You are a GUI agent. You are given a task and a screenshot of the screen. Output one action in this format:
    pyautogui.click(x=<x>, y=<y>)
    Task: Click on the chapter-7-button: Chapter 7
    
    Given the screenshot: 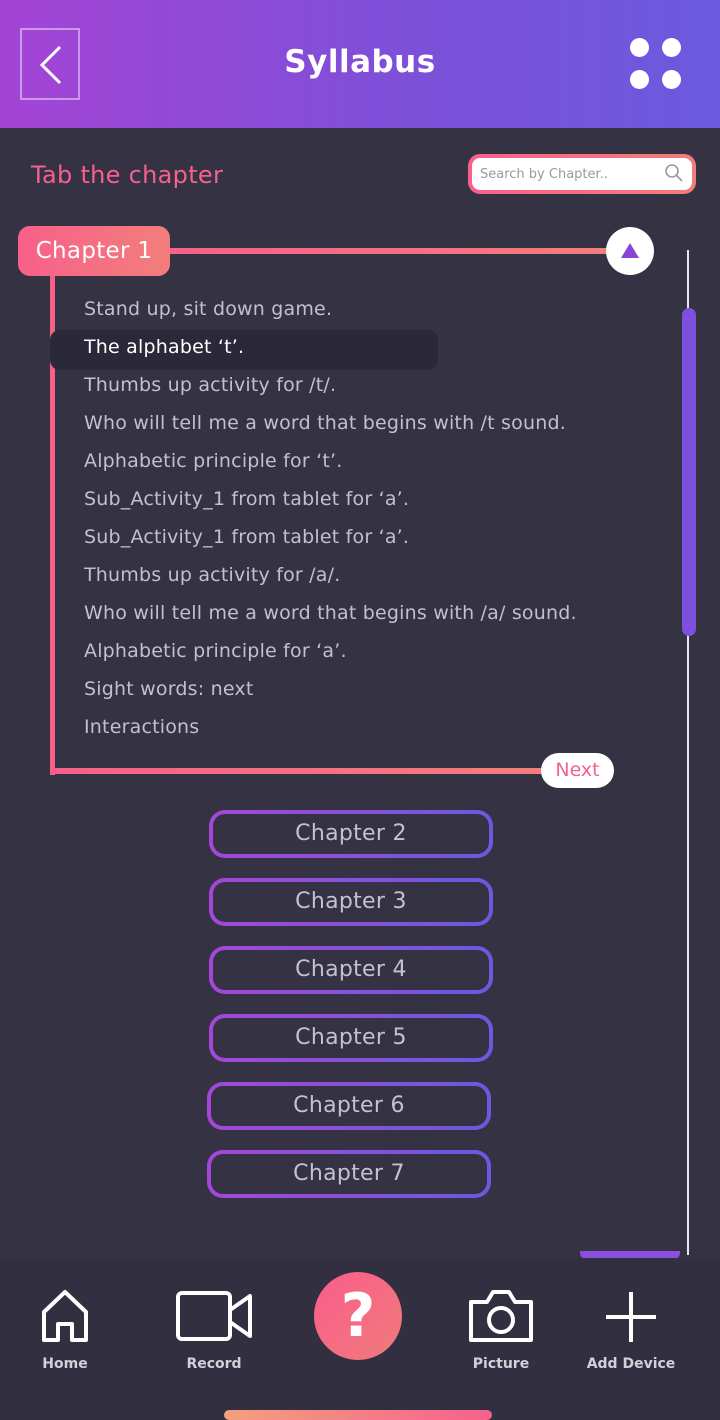 What is the action you would take?
    pyautogui.click(x=349, y=1174)
    